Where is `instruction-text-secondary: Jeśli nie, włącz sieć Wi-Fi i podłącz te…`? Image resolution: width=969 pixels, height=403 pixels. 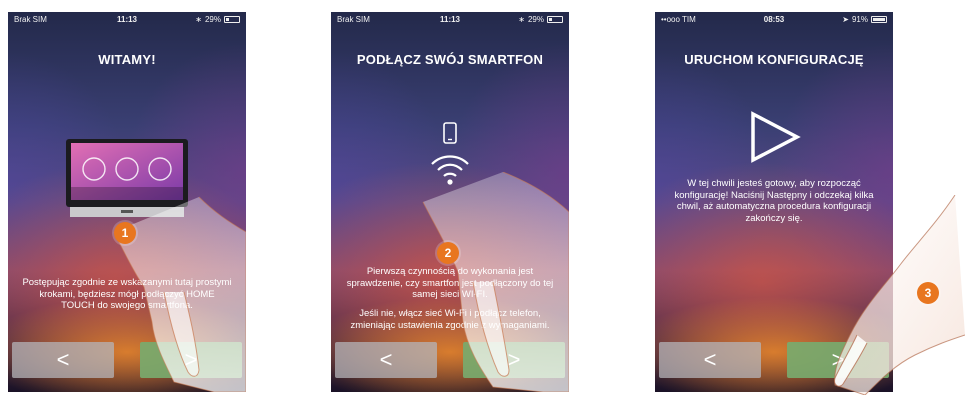
instruction-text-secondary: Jeśli nie, włącz sieć Wi-Fi i podłącz te… is located at coordinates (450, 319).